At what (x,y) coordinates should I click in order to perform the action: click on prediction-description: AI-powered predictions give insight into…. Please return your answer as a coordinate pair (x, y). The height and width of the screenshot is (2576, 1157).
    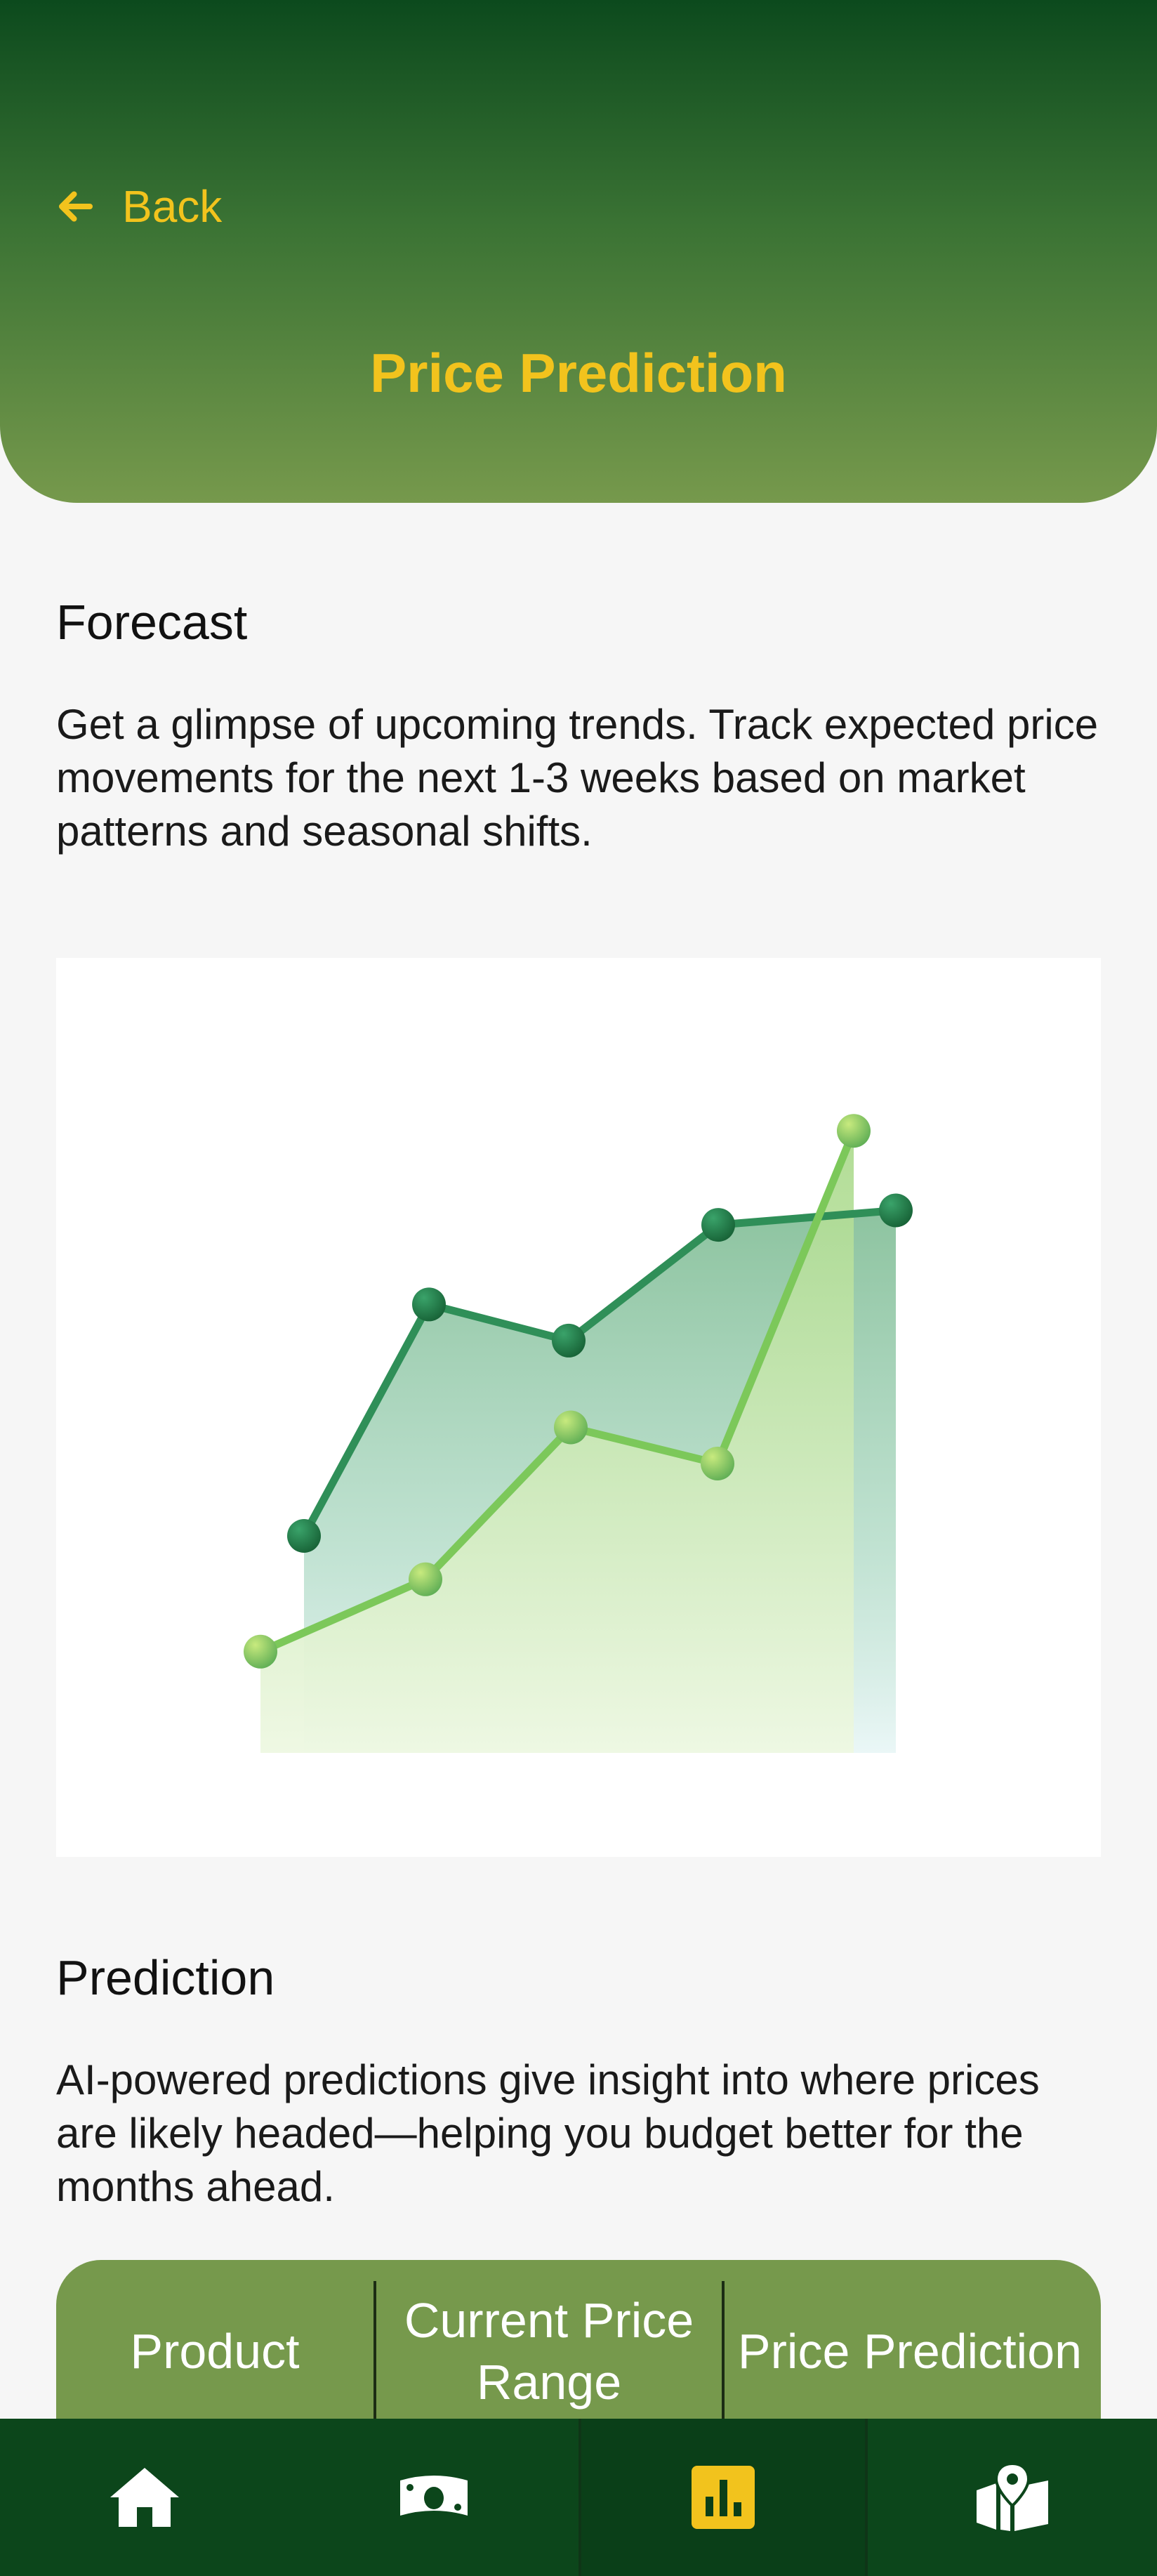
    Looking at the image, I should click on (548, 2133).